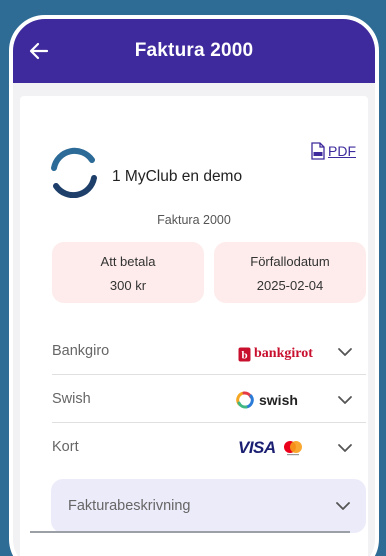 The image size is (386, 556). What do you see at coordinates (342, 151) in the screenshot?
I see `pdf-label: PDF` at bounding box center [342, 151].